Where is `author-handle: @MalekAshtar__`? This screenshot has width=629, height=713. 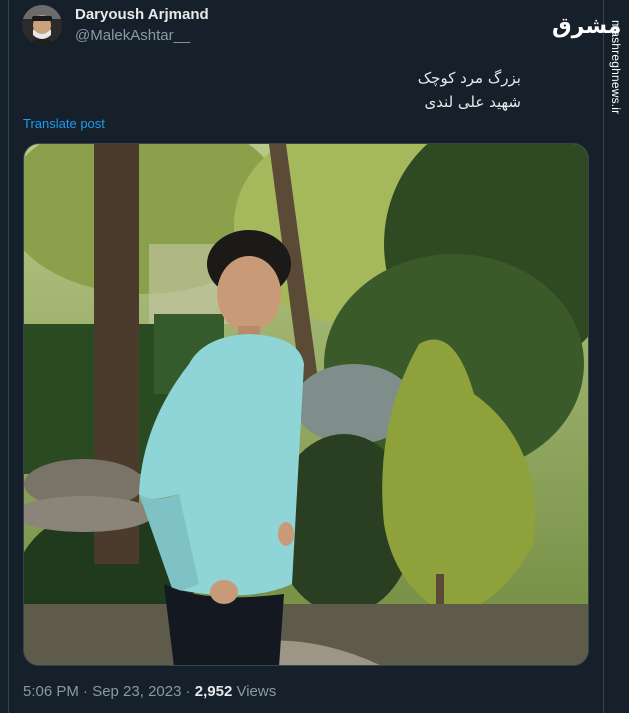 author-handle: @MalekAshtar__ is located at coordinates (132, 35).